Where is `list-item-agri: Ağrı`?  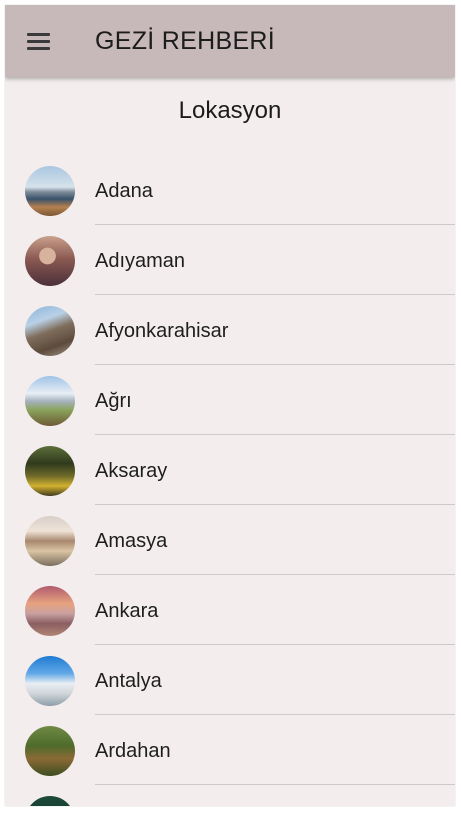
list-item-agri: Ağrı is located at coordinates (230, 400).